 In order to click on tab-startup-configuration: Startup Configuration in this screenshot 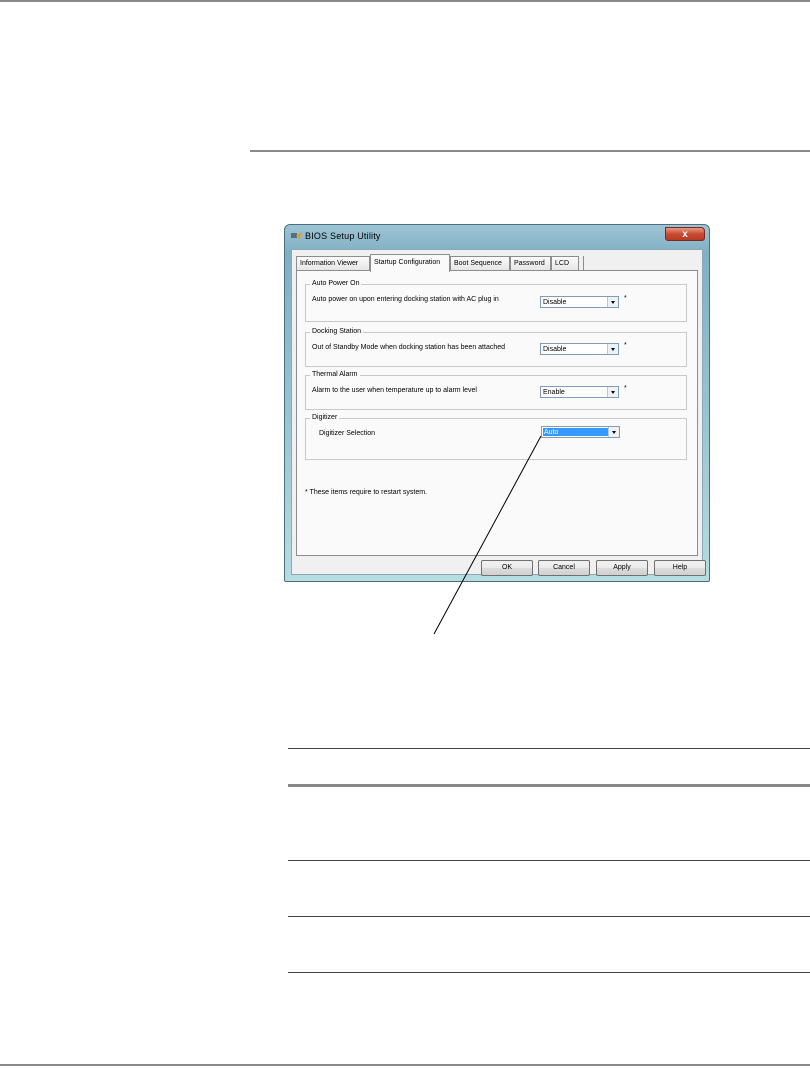, I will do `click(410, 263)`.